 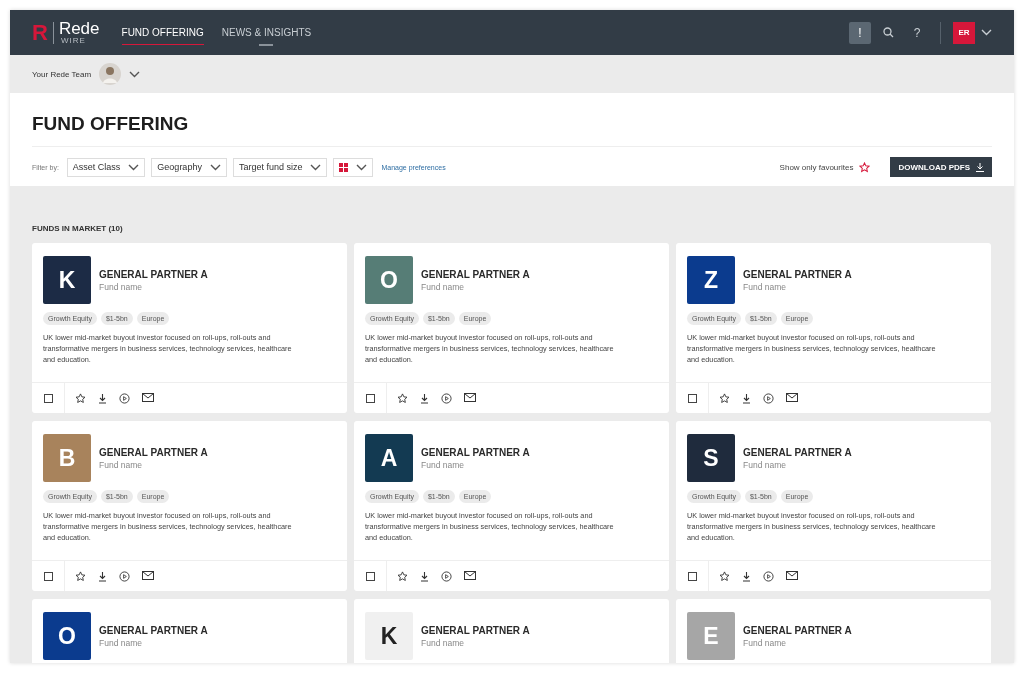 I want to click on filter-dropdown: Geography, so click(x=189, y=167).